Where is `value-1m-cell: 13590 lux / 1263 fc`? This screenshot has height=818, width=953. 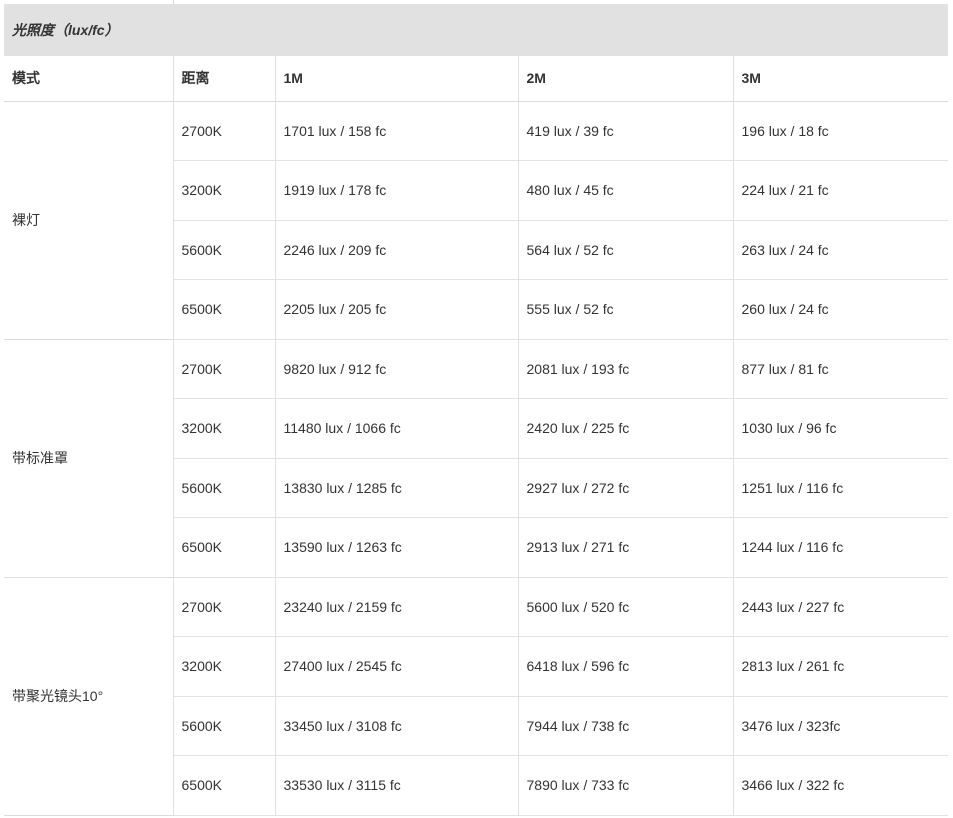
value-1m-cell: 13590 lux / 1263 fc is located at coordinates (397, 547).